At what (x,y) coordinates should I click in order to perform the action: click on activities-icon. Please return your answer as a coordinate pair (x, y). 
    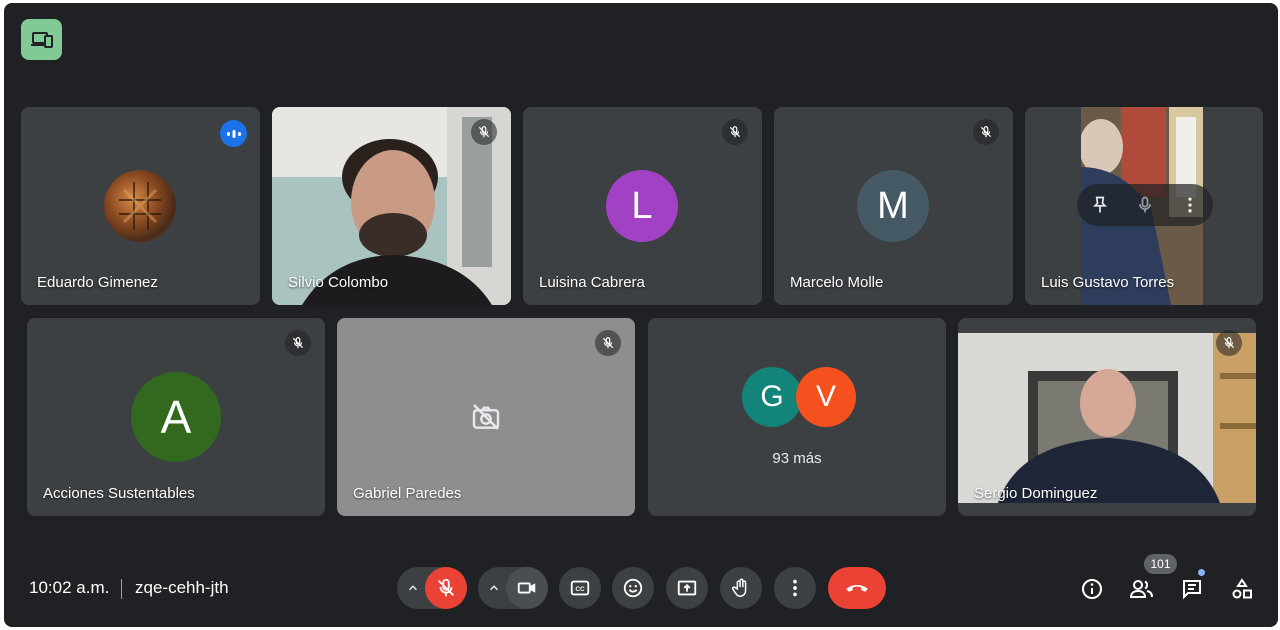
    Looking at the image, I should click on (1242, 588).